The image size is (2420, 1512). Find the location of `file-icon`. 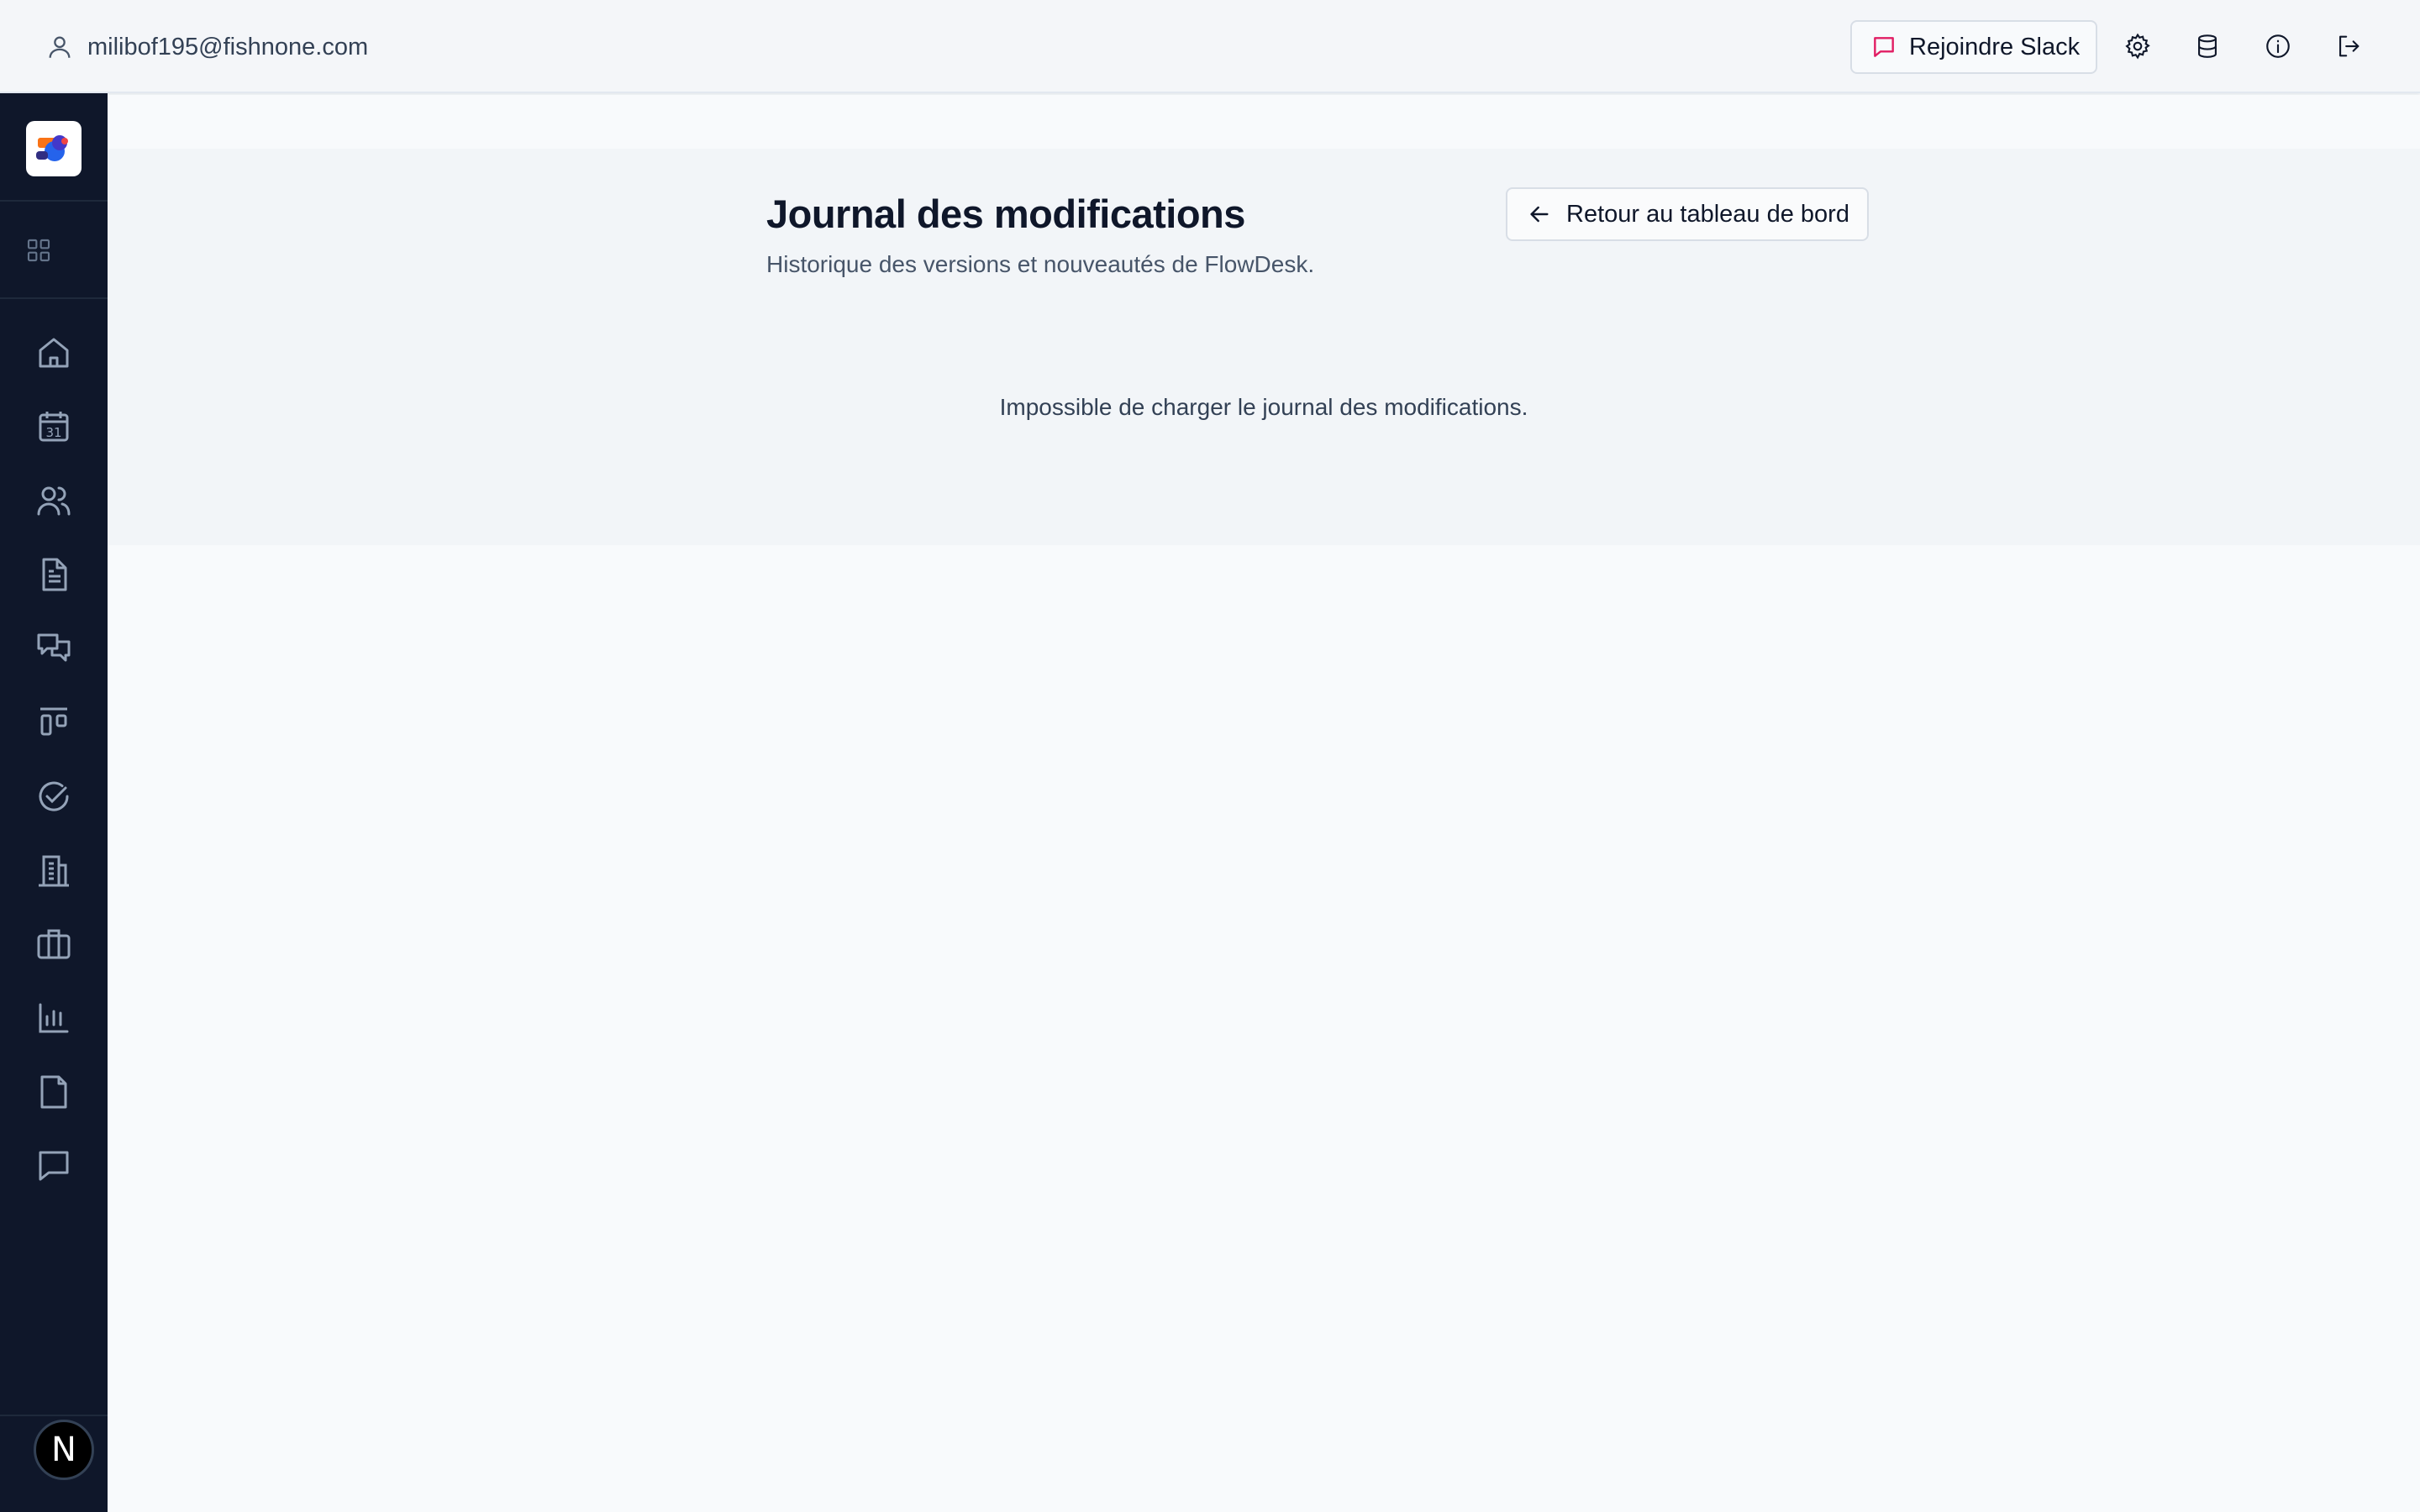

file-icon is located at coordinates (53, 1092).